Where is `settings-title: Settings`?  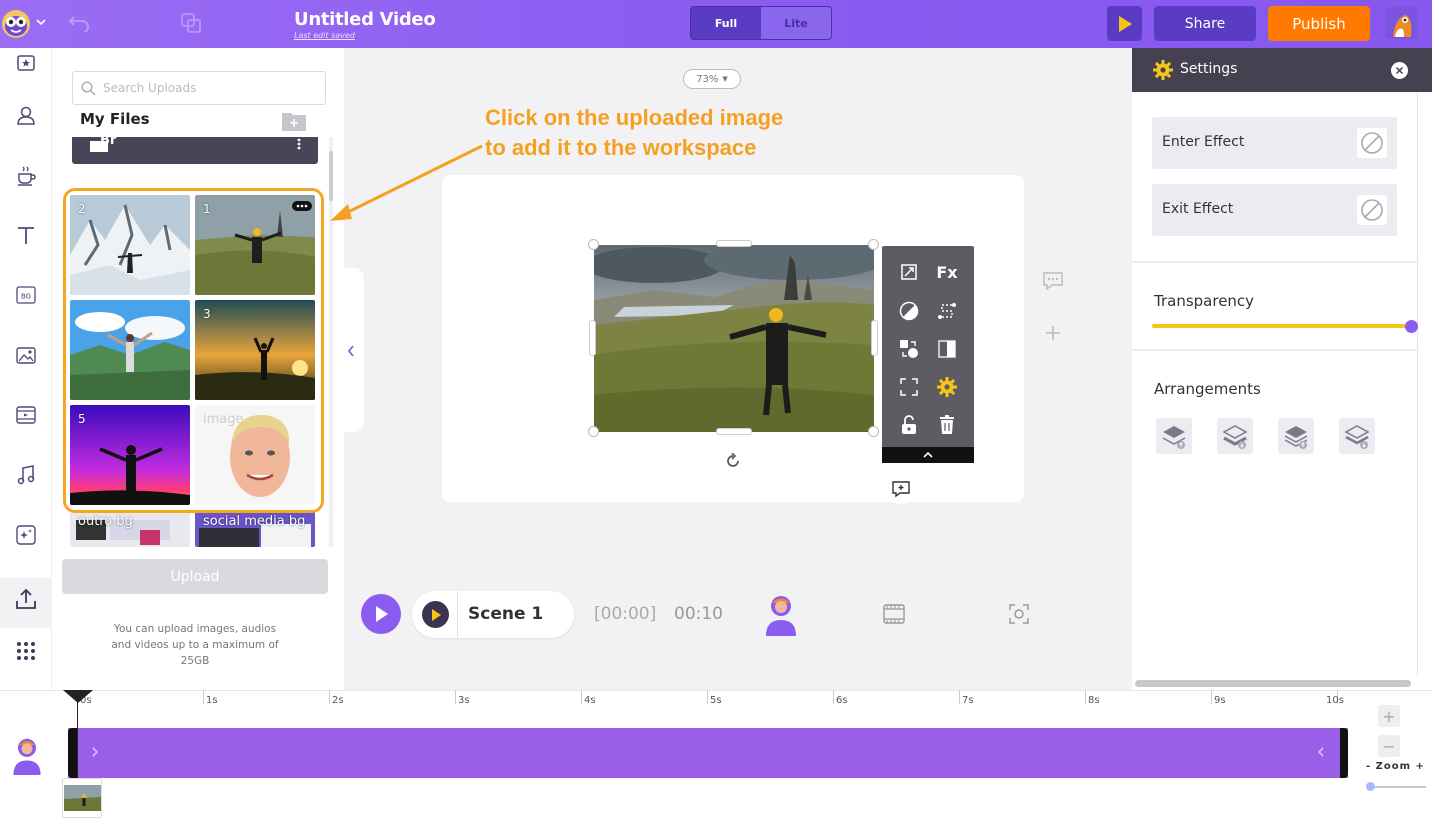
settings-title: Settings is located at coordinates (1209, 69).